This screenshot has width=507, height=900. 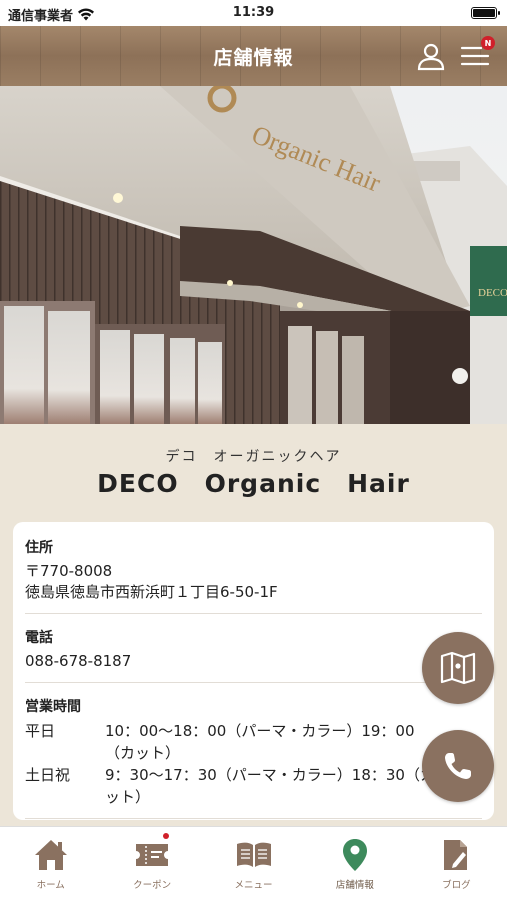 What do you see at coordinates (488, 43) in the screenshot?
I see `notification-badge: N` at bounding box center [488, 43].